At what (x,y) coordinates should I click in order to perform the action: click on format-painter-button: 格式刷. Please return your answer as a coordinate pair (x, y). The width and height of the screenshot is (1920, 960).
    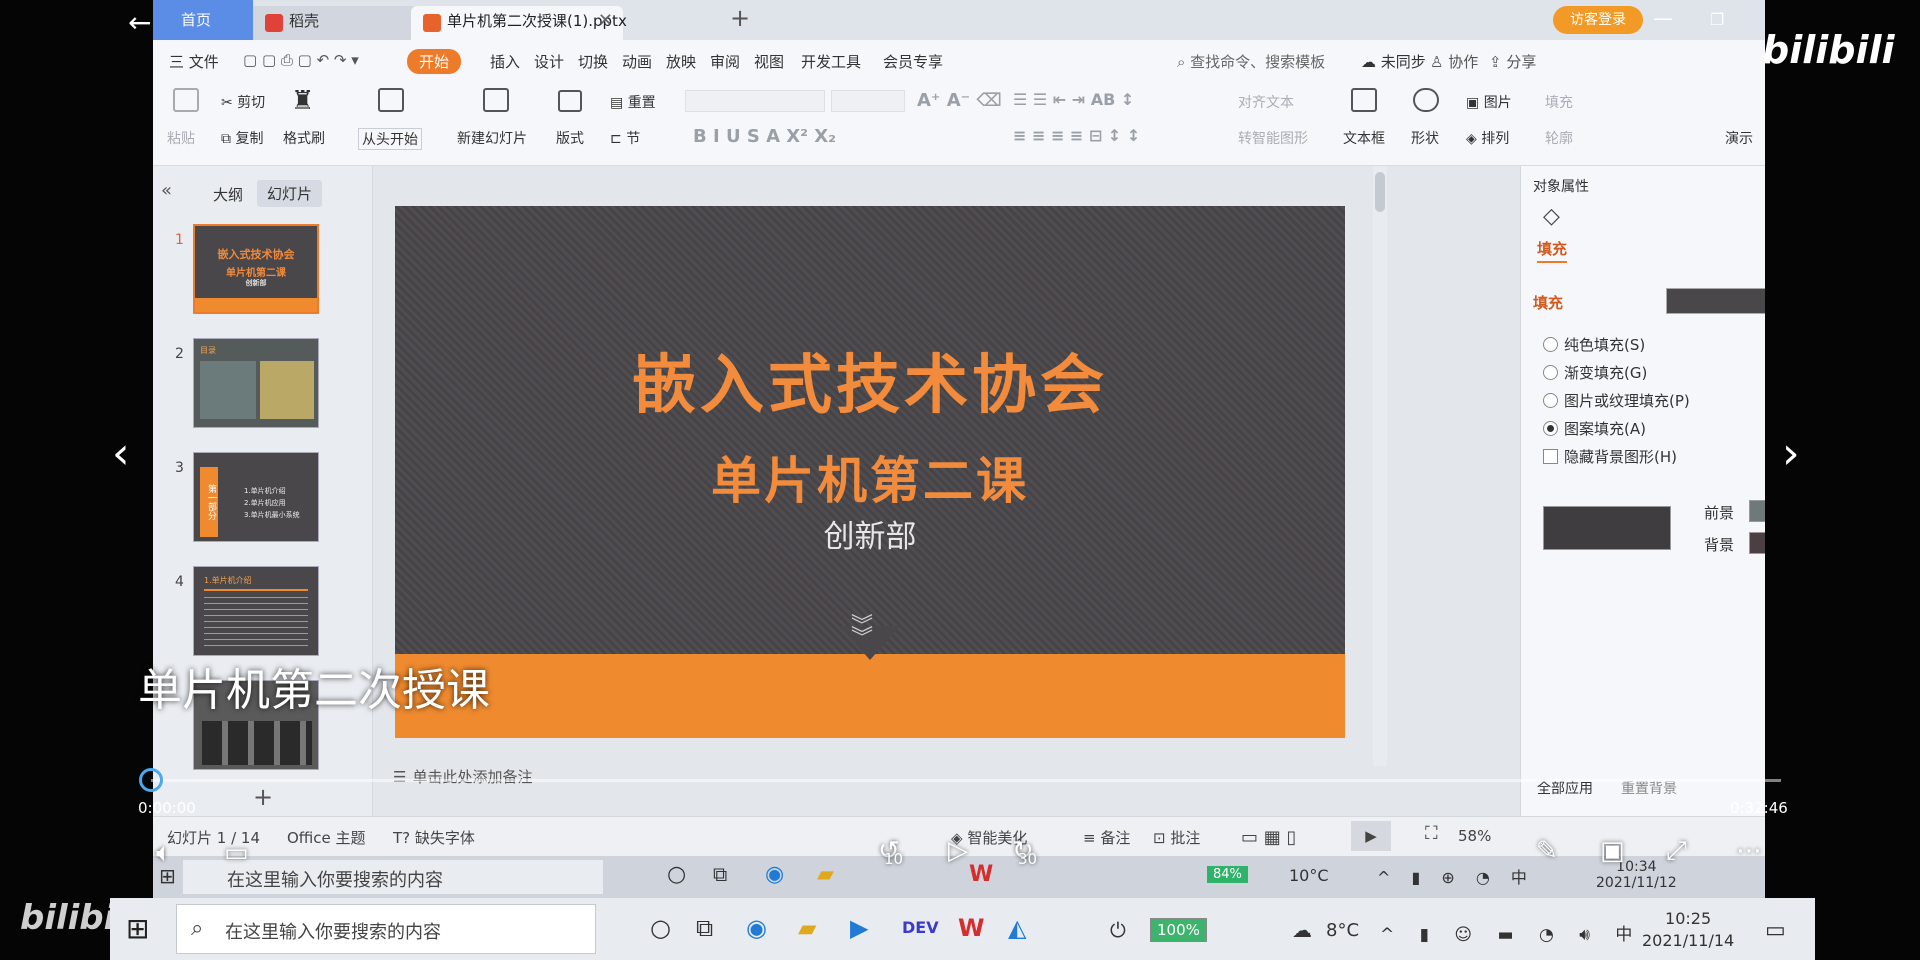
    Looking at the image, I should click on (304, 138).